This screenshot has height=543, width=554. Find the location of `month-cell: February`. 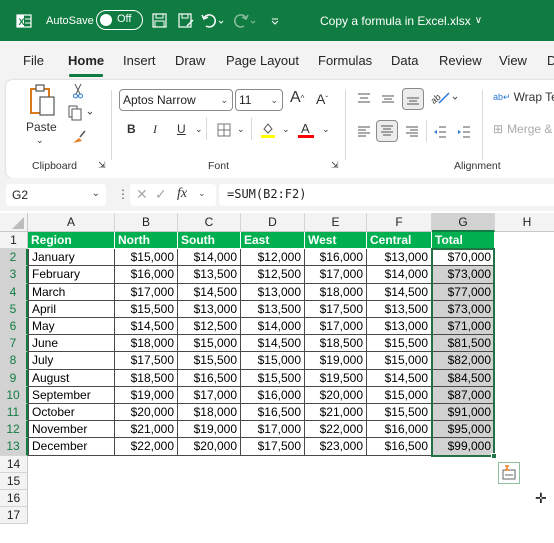

month-cell: February is located at coordinates (71, 275).